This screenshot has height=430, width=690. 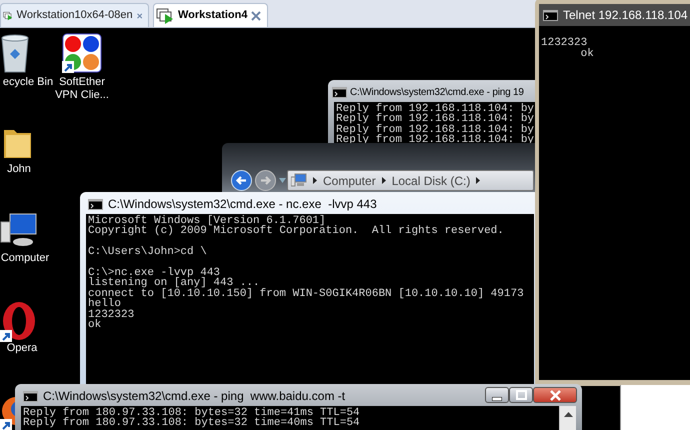 I want to click on console-output: Reply from 180.97.33.108: bytes=32 time=41ms TTL=54 Reply from 180.97.33.108: bytes=32 time=40ms TTL=54, so click(x=290, y=418).